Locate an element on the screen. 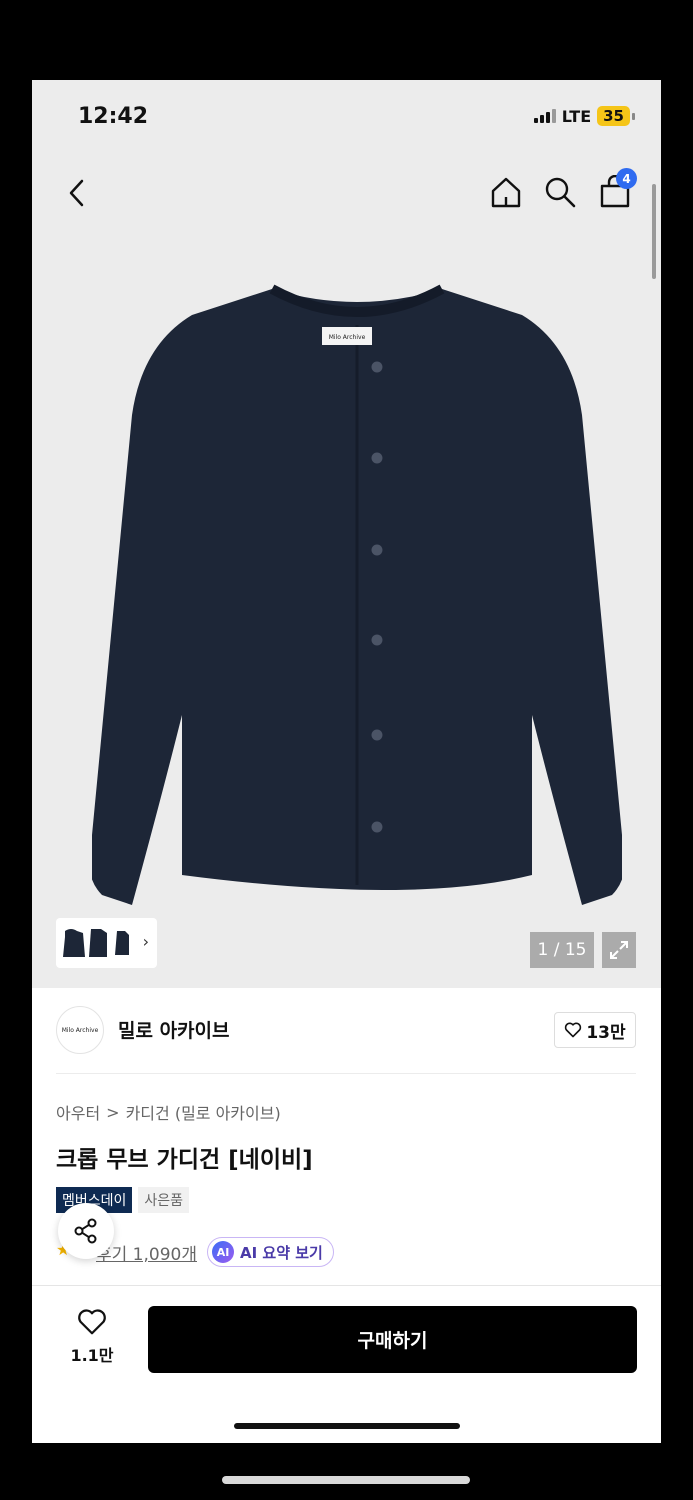 Image resolution: width=693 pixels, height=1500 pixels. brand-name: 밀로 아카이브 is located at coordinates (174, 1029).